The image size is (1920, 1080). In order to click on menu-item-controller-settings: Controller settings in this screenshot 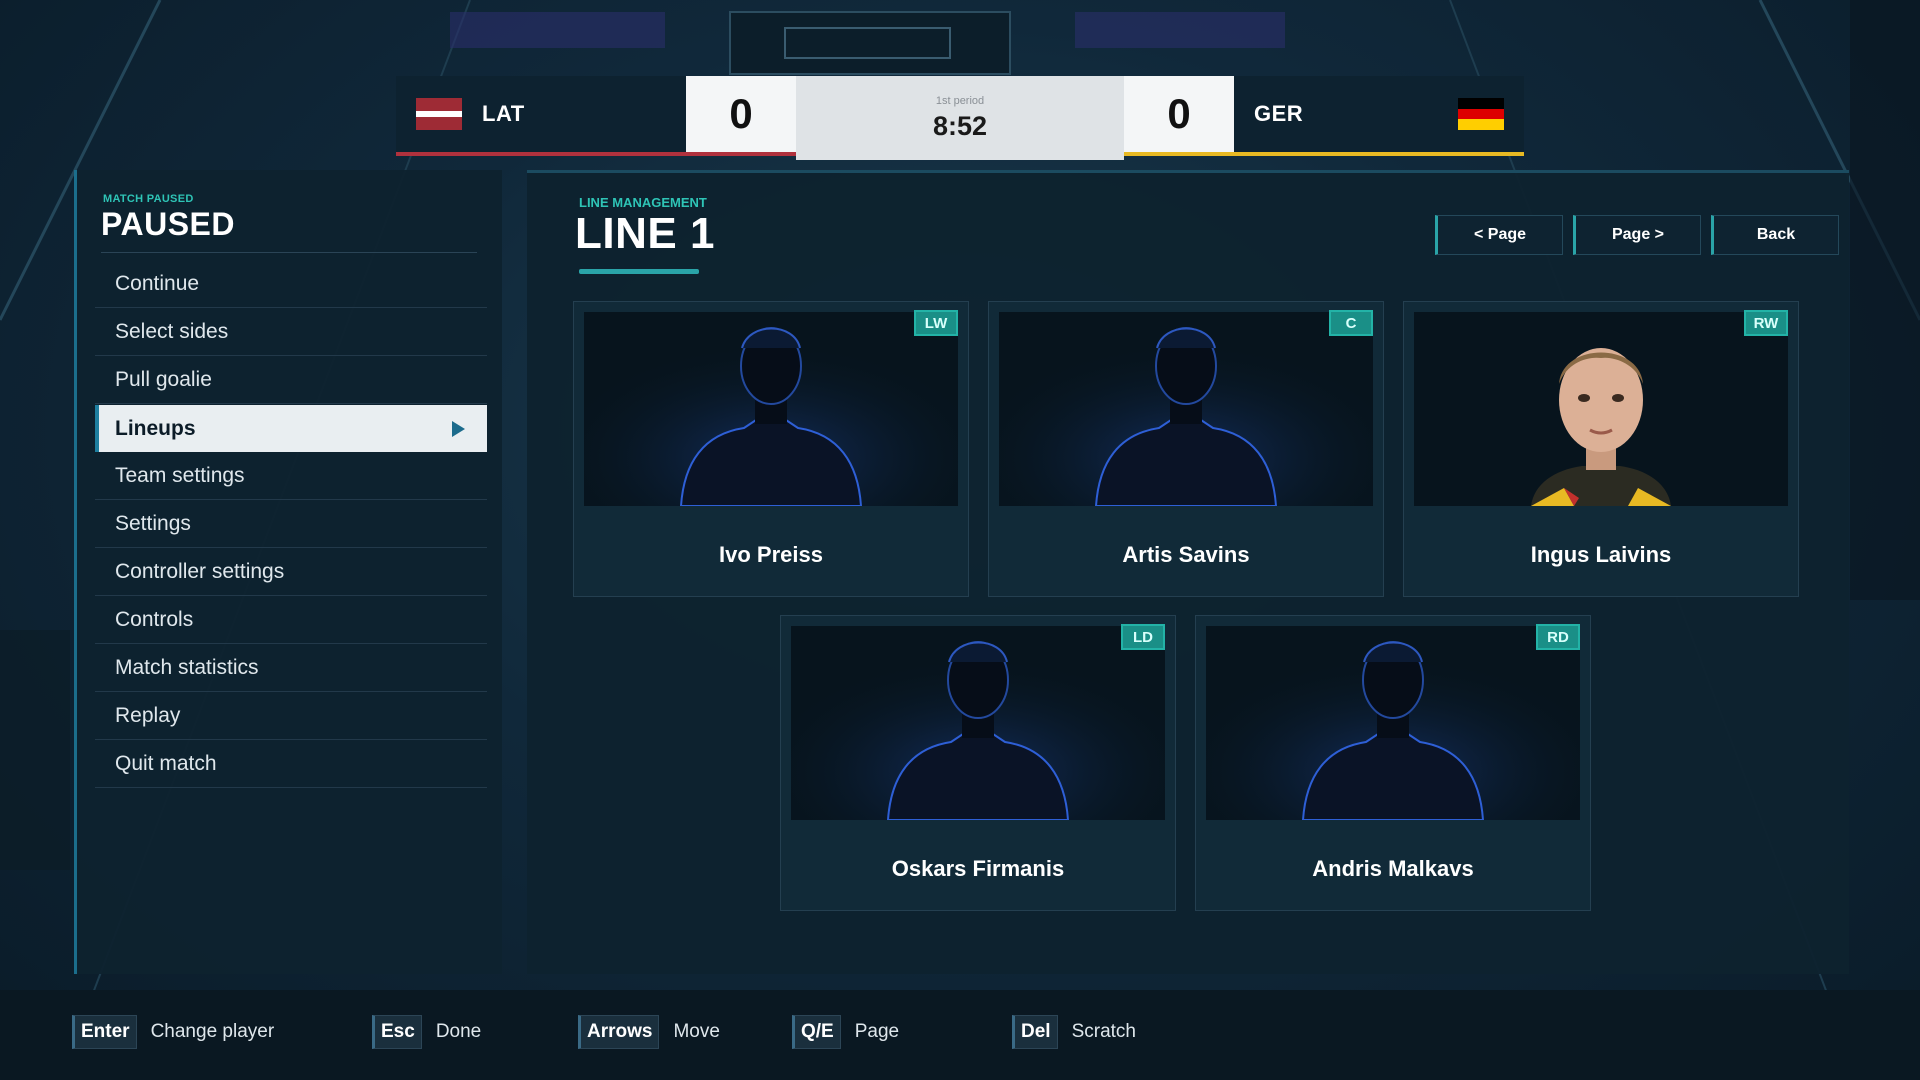, I will do `click(291, 572)`.